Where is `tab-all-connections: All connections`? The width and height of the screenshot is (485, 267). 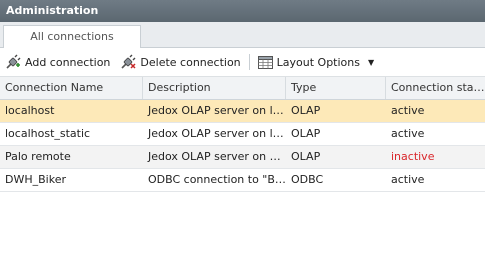
tab-all-connections: All connections is located at coordinates (72, 36).